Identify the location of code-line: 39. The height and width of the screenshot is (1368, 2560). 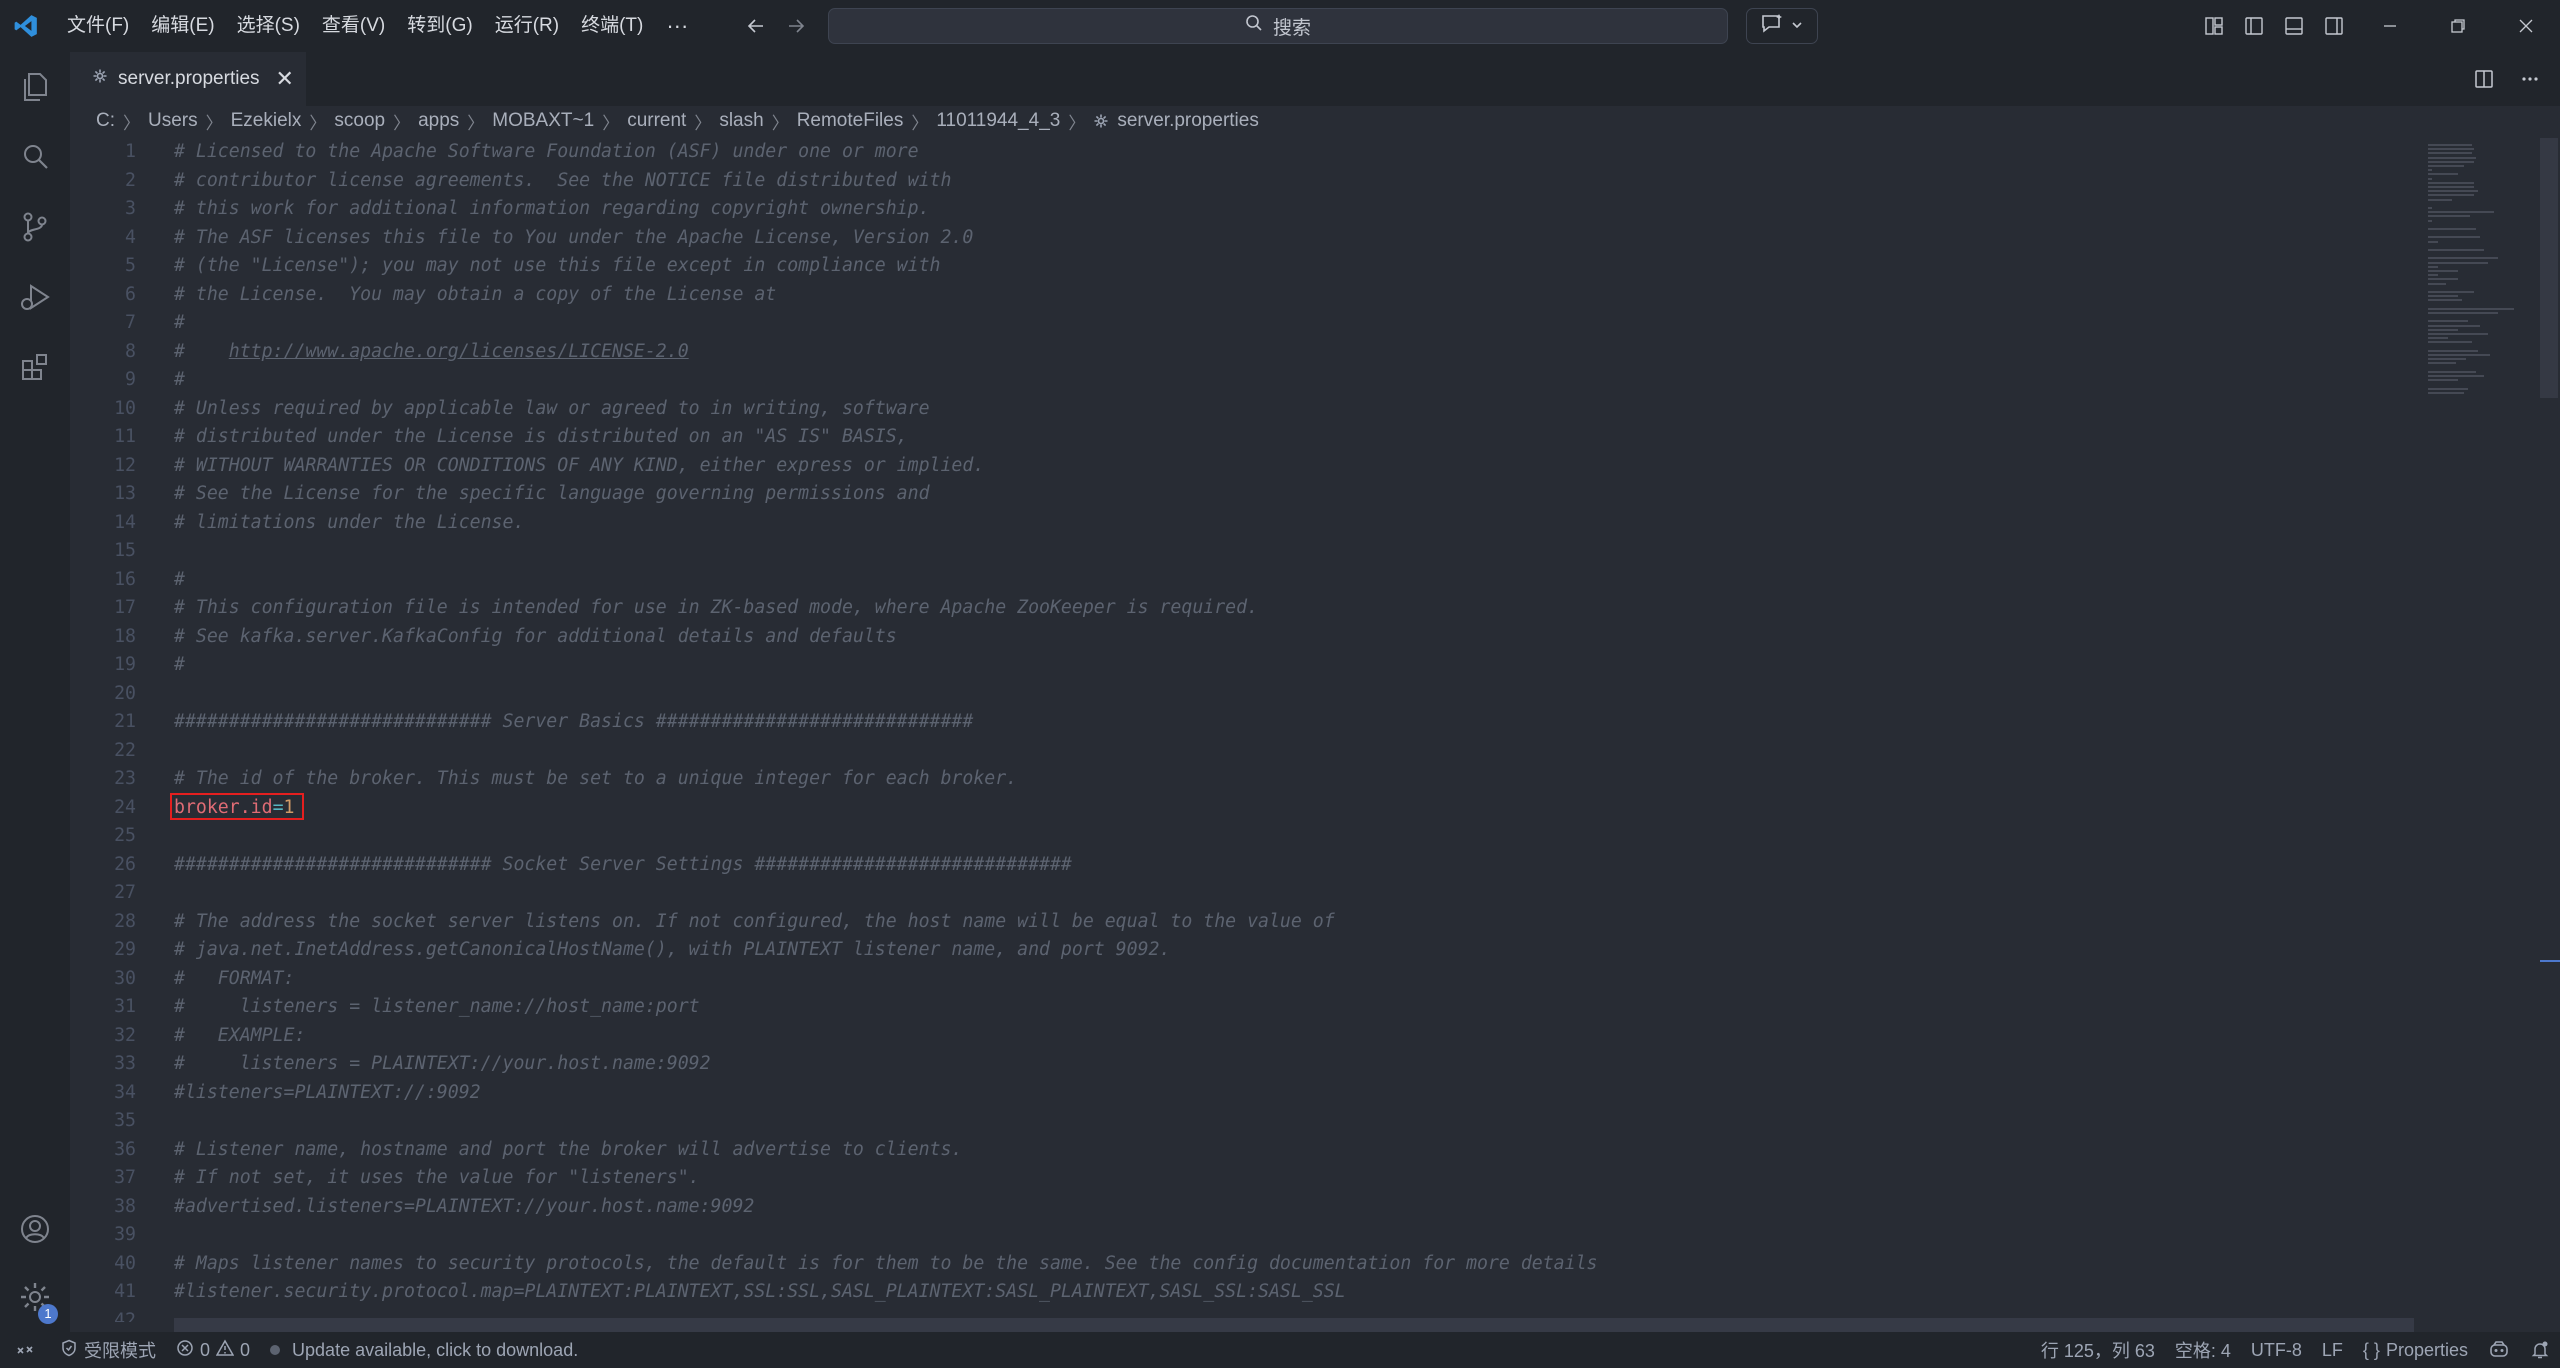
(1240, 1235).